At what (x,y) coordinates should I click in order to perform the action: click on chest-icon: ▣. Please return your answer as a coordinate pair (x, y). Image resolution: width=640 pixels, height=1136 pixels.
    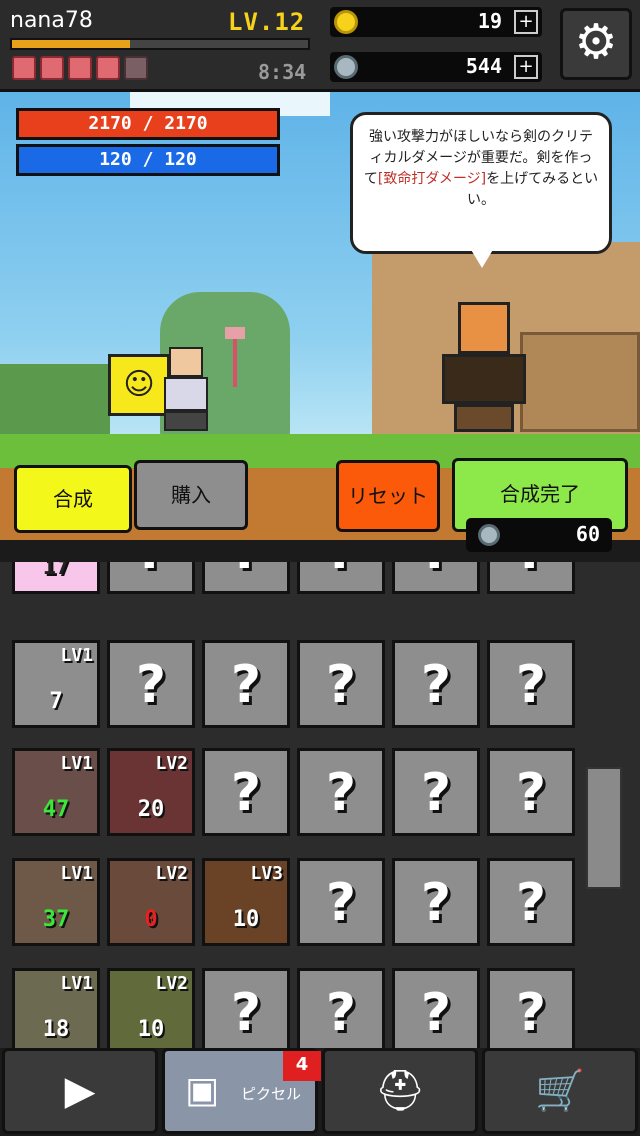
    Looking at the image, I should click on (202, 1090).